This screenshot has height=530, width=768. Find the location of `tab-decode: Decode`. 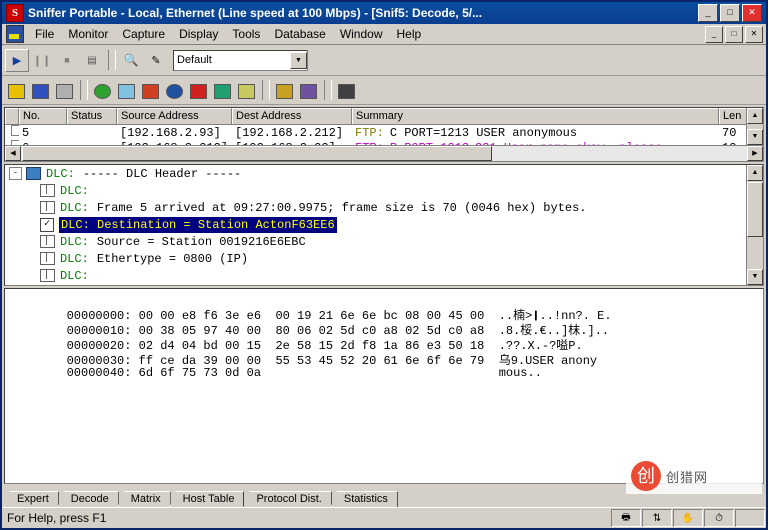

tab-decode: Decode is located at coordinates (88, 499).